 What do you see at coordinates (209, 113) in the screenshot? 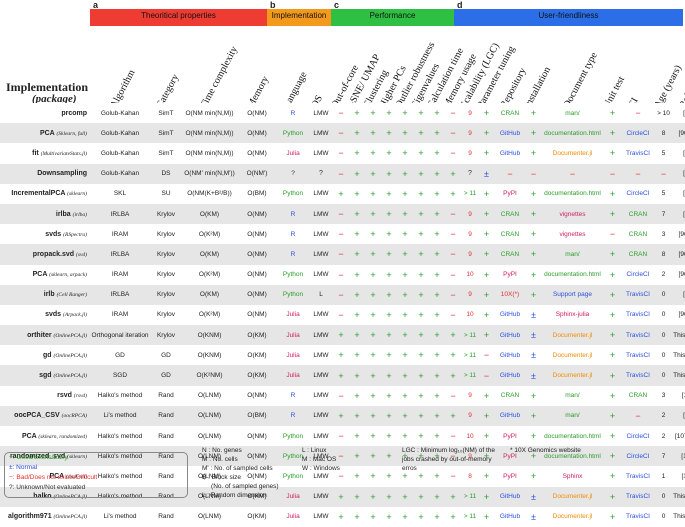
I see `time-cell: O(NM min(N,M))` at bounding box center [209, 113].